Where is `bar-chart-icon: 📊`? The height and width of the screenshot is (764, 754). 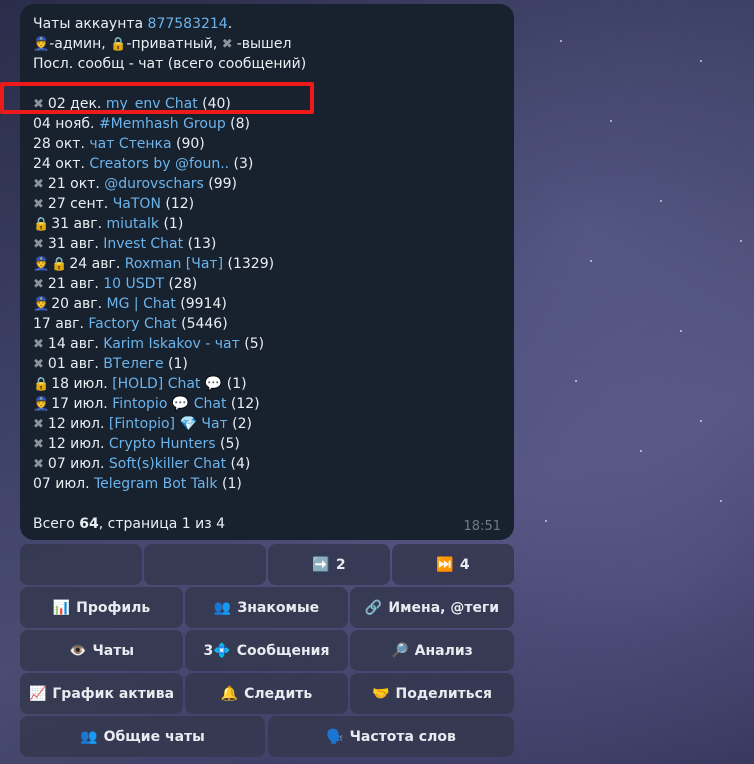
bar-chart-icon: 📊 is located at coordinates (61, 607).